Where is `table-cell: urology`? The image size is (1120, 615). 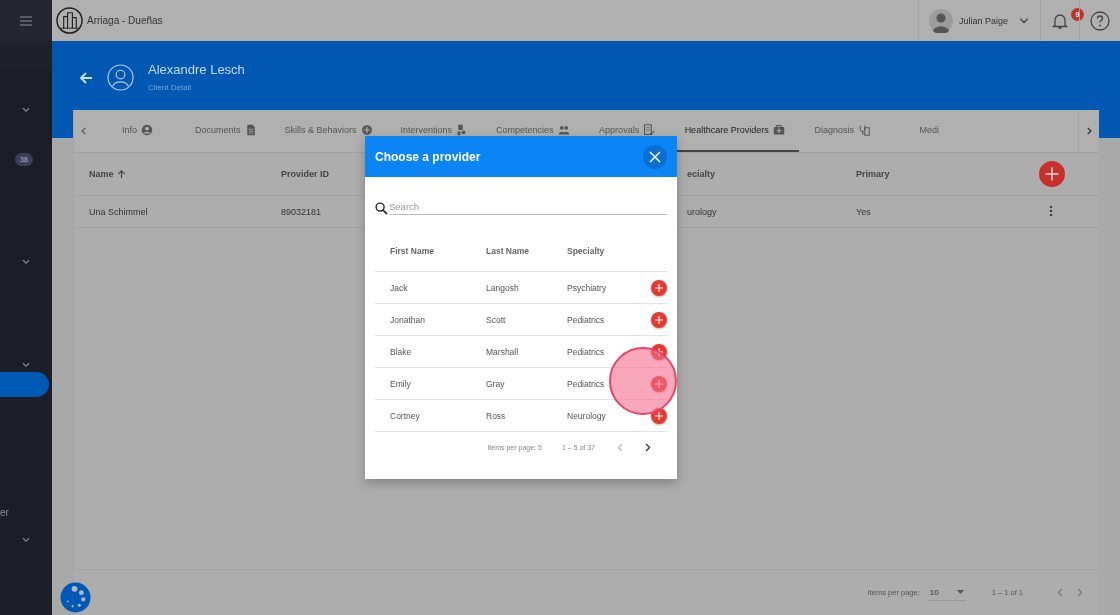 table-cell: urology is located at coordinates (702, 211).